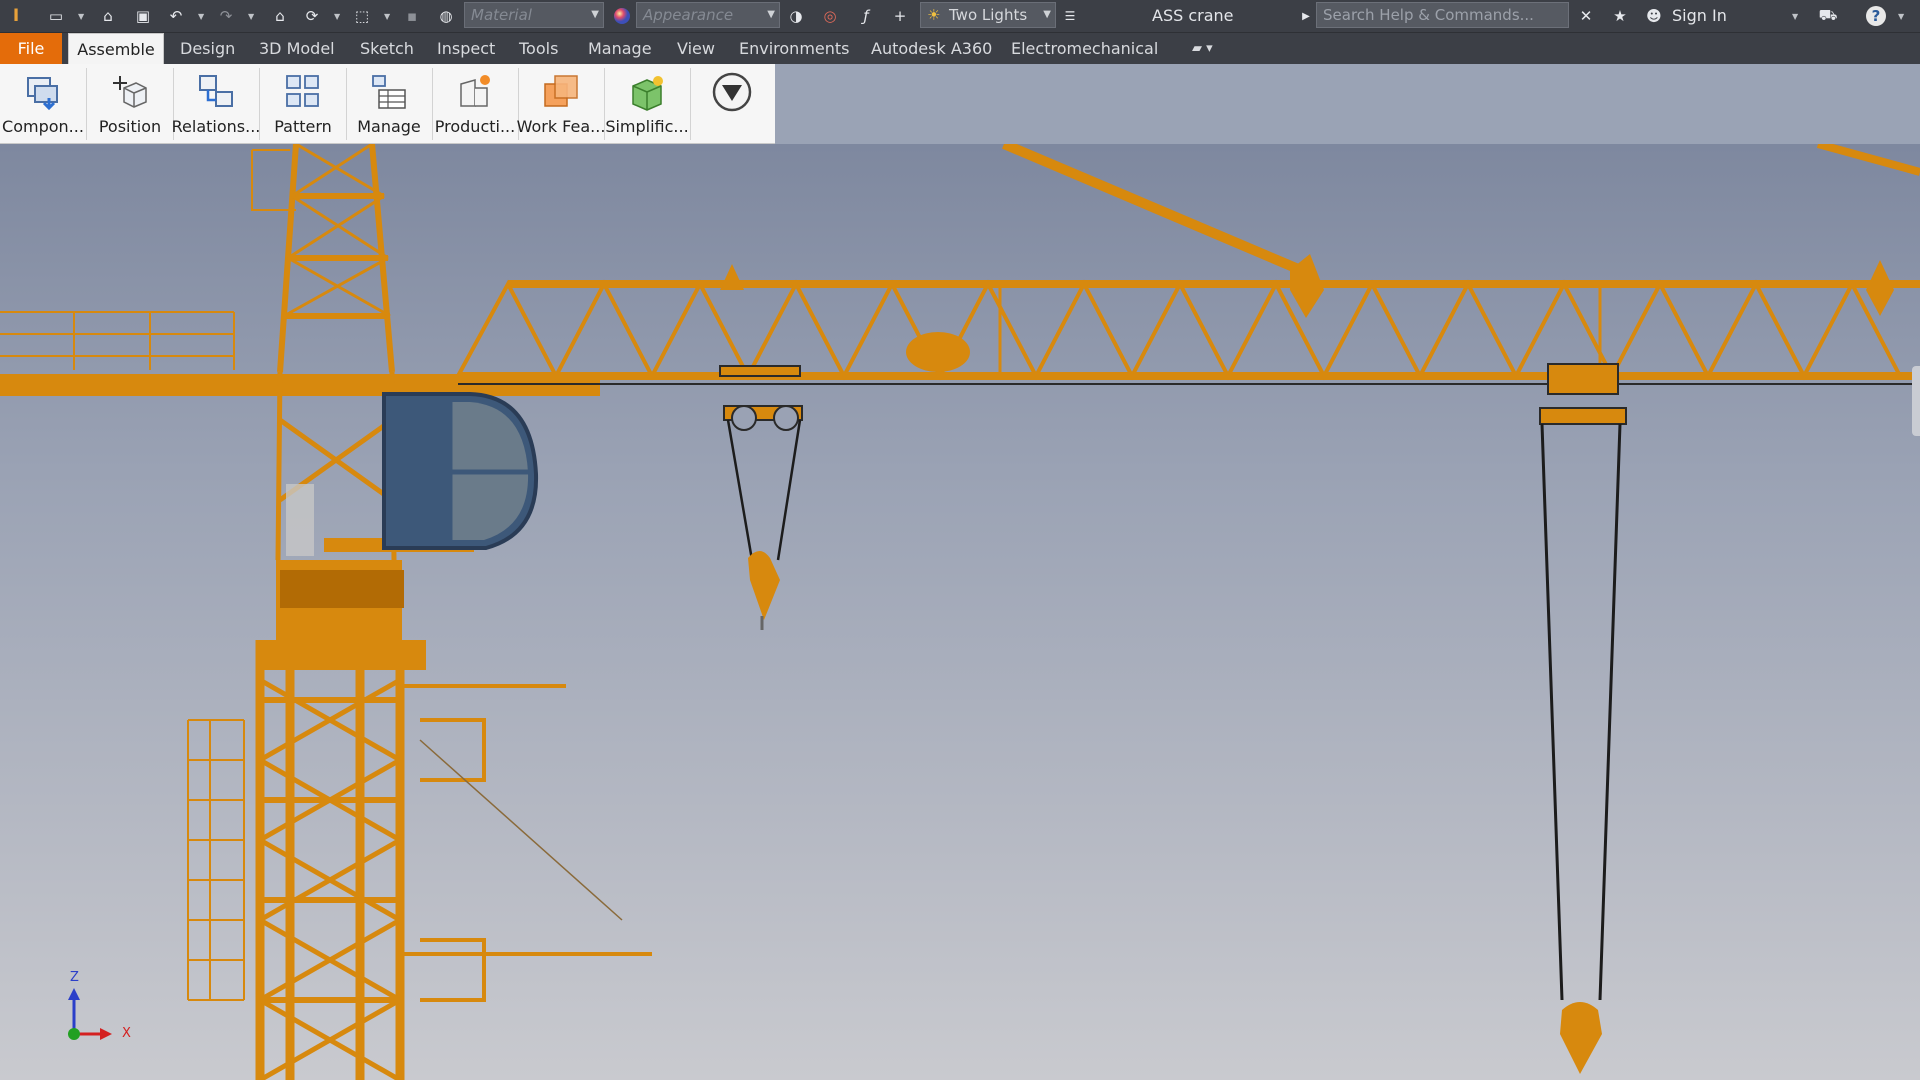  I want to click on axis-triad: Z X, so click(100, 1010).